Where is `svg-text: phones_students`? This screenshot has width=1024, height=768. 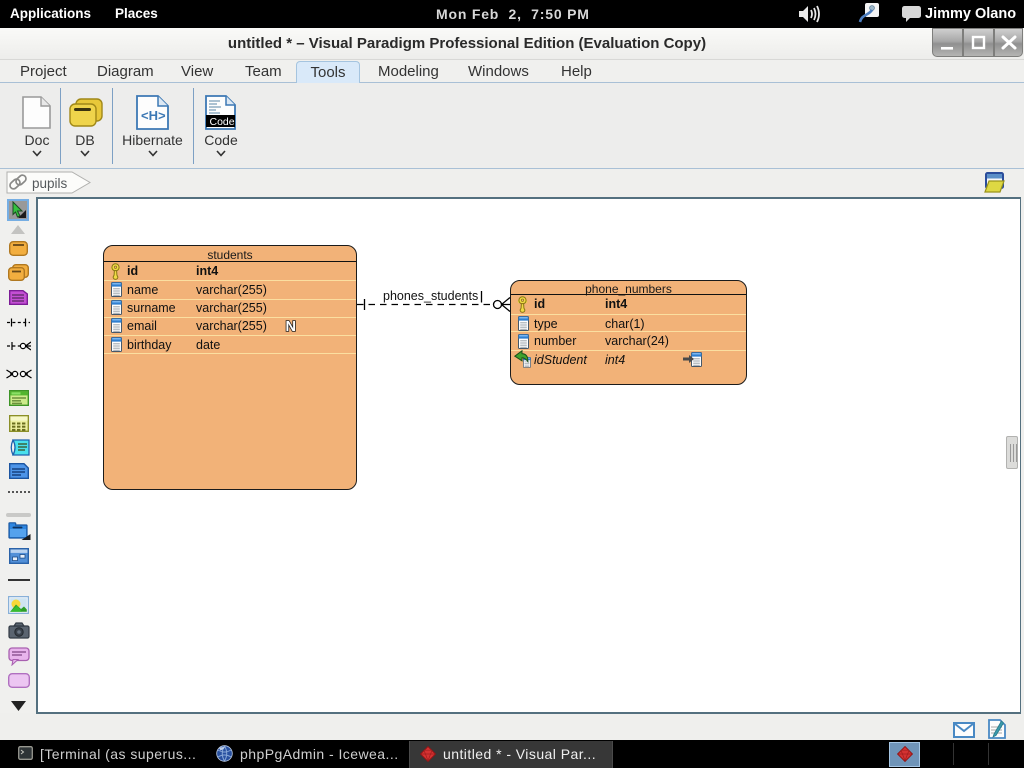
svg-text: phones_students is located at coordinates (430, 296).